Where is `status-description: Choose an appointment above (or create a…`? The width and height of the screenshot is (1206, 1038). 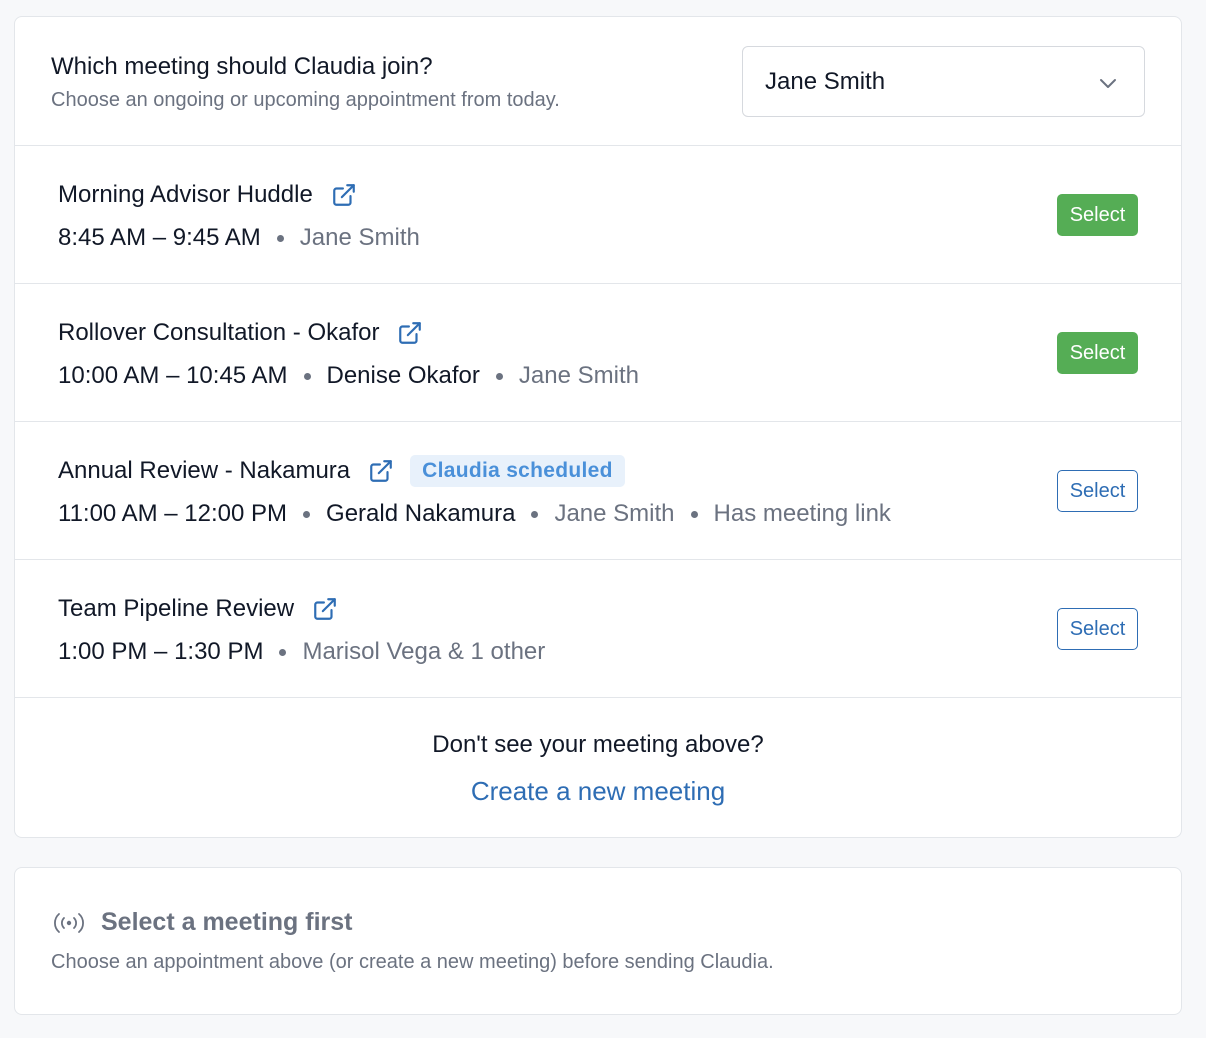 status-description: Choose an appointment above (or create a… is located at coordinates (412, 962).